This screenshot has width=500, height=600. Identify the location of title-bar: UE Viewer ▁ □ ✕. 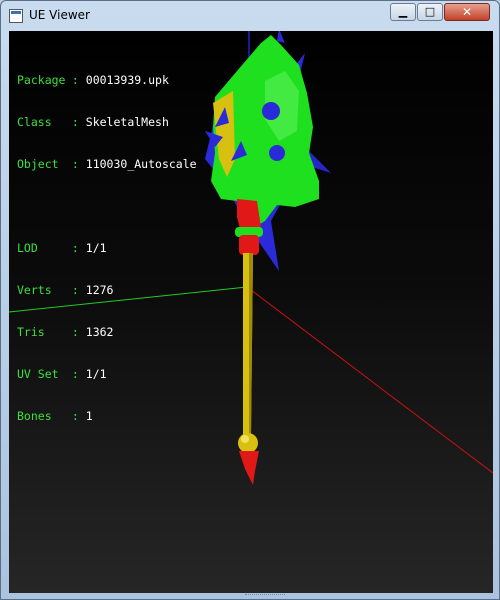
(250, 16).